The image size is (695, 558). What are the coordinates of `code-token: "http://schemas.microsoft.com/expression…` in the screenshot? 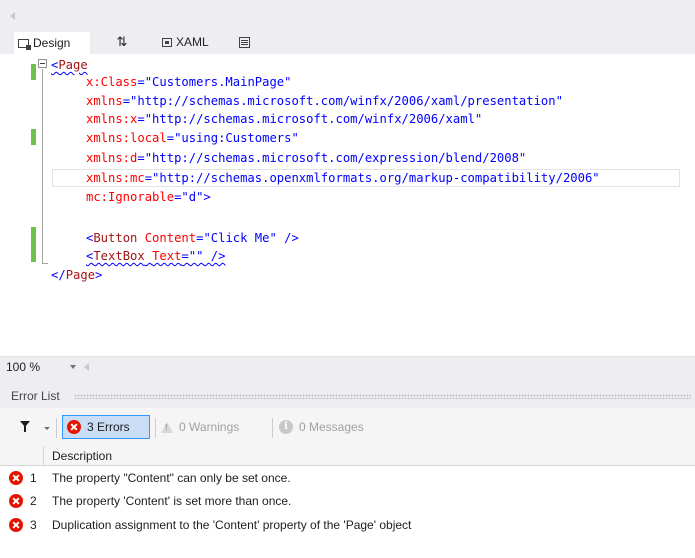 It's located at (335, 158).